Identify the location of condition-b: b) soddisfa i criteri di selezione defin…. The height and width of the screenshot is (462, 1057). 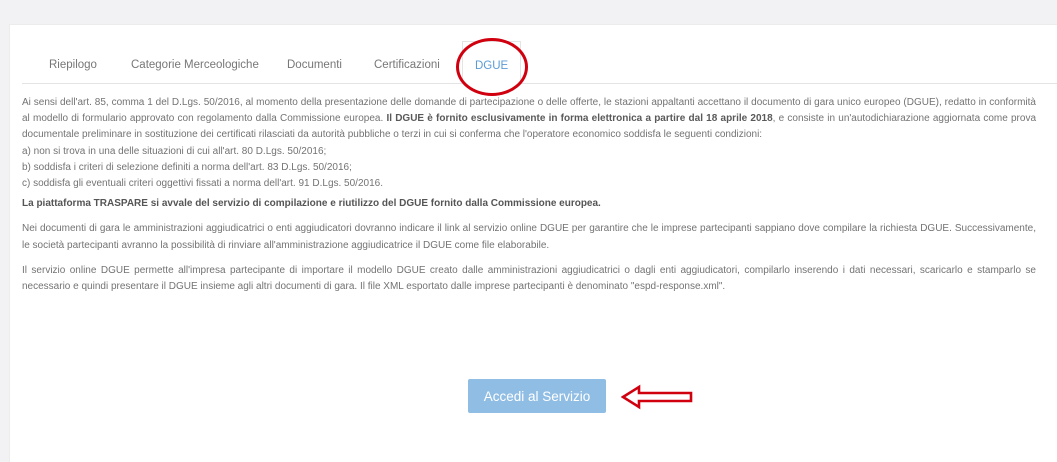
(187, 167).